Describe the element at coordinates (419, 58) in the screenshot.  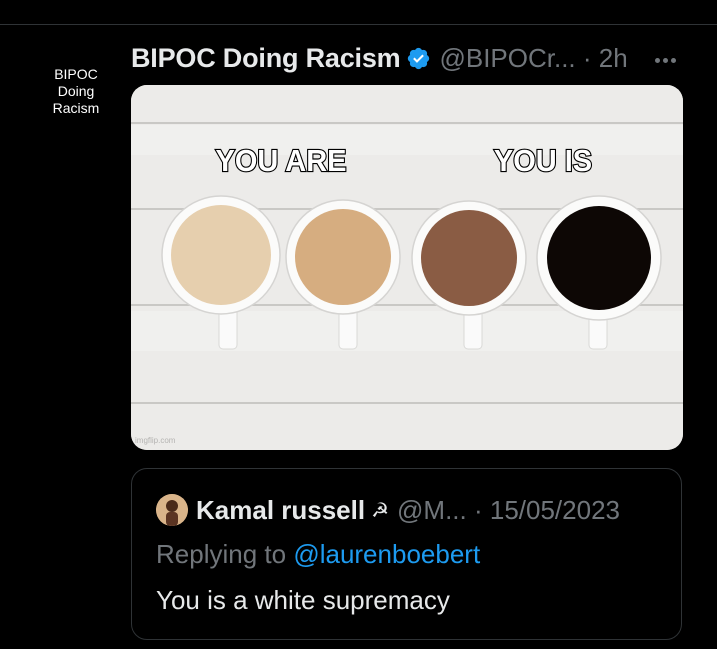
I see `verified-badge-icon` at that location.